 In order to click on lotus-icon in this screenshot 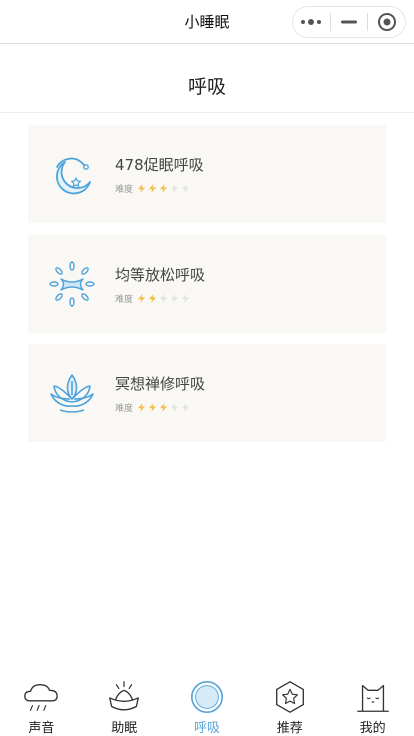, I will do `click(72, 393)`.